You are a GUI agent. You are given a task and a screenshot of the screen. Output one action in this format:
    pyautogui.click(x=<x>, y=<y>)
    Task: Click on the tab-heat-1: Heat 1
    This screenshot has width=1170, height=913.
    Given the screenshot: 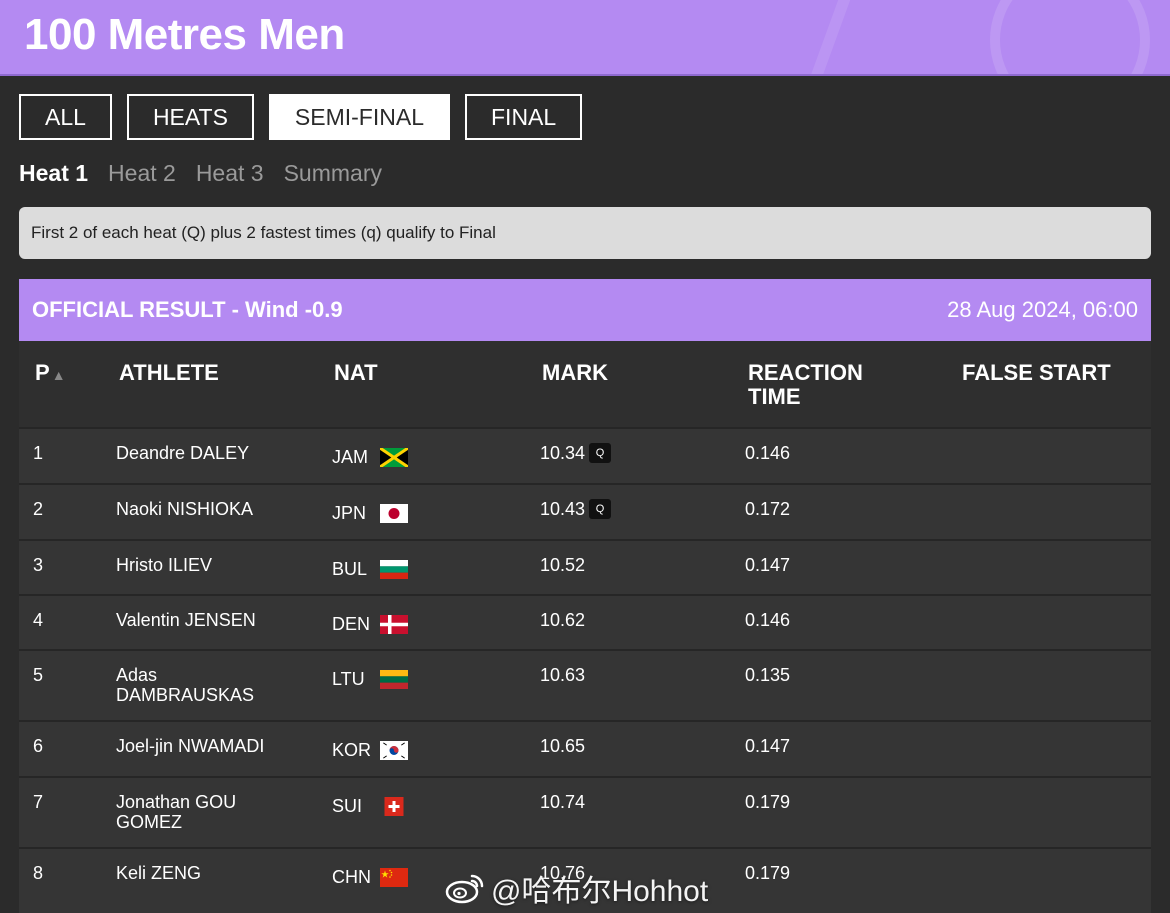 What is the action you would take?
    pyautogui.click(x=53, y=173)
    